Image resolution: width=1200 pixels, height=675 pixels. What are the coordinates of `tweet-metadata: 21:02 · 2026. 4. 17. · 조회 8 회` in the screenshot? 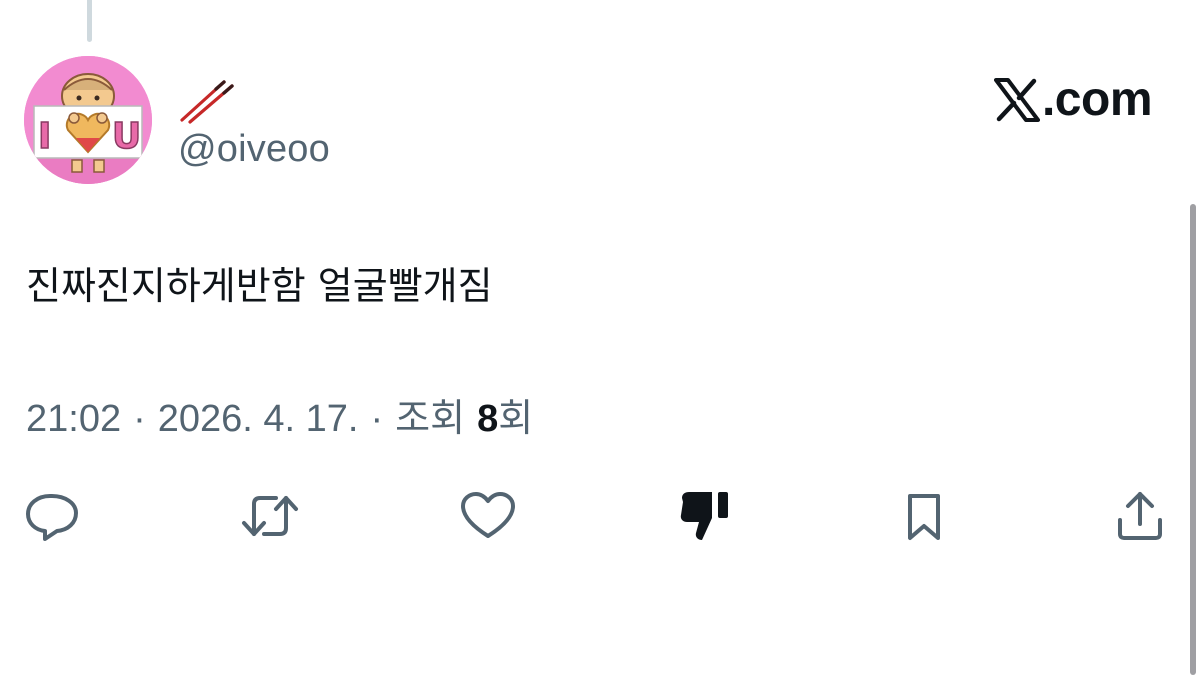 It's located at (279, 419).